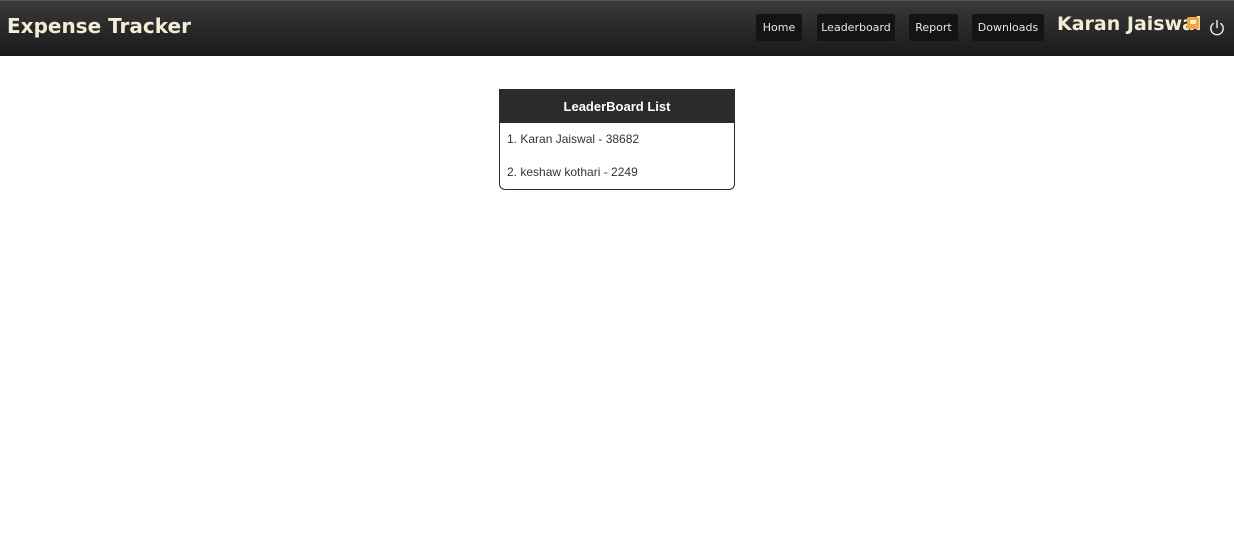  I want to click on nav-leaderboard-button: Leaderboard, so click(856, 27).